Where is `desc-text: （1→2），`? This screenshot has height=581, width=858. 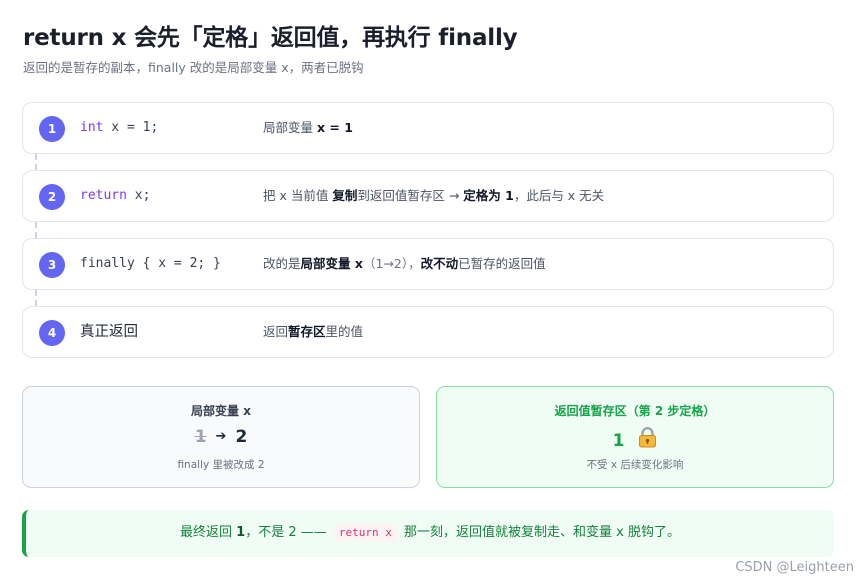 desc-text: （1→2）， is located at coordinates (391, 263).